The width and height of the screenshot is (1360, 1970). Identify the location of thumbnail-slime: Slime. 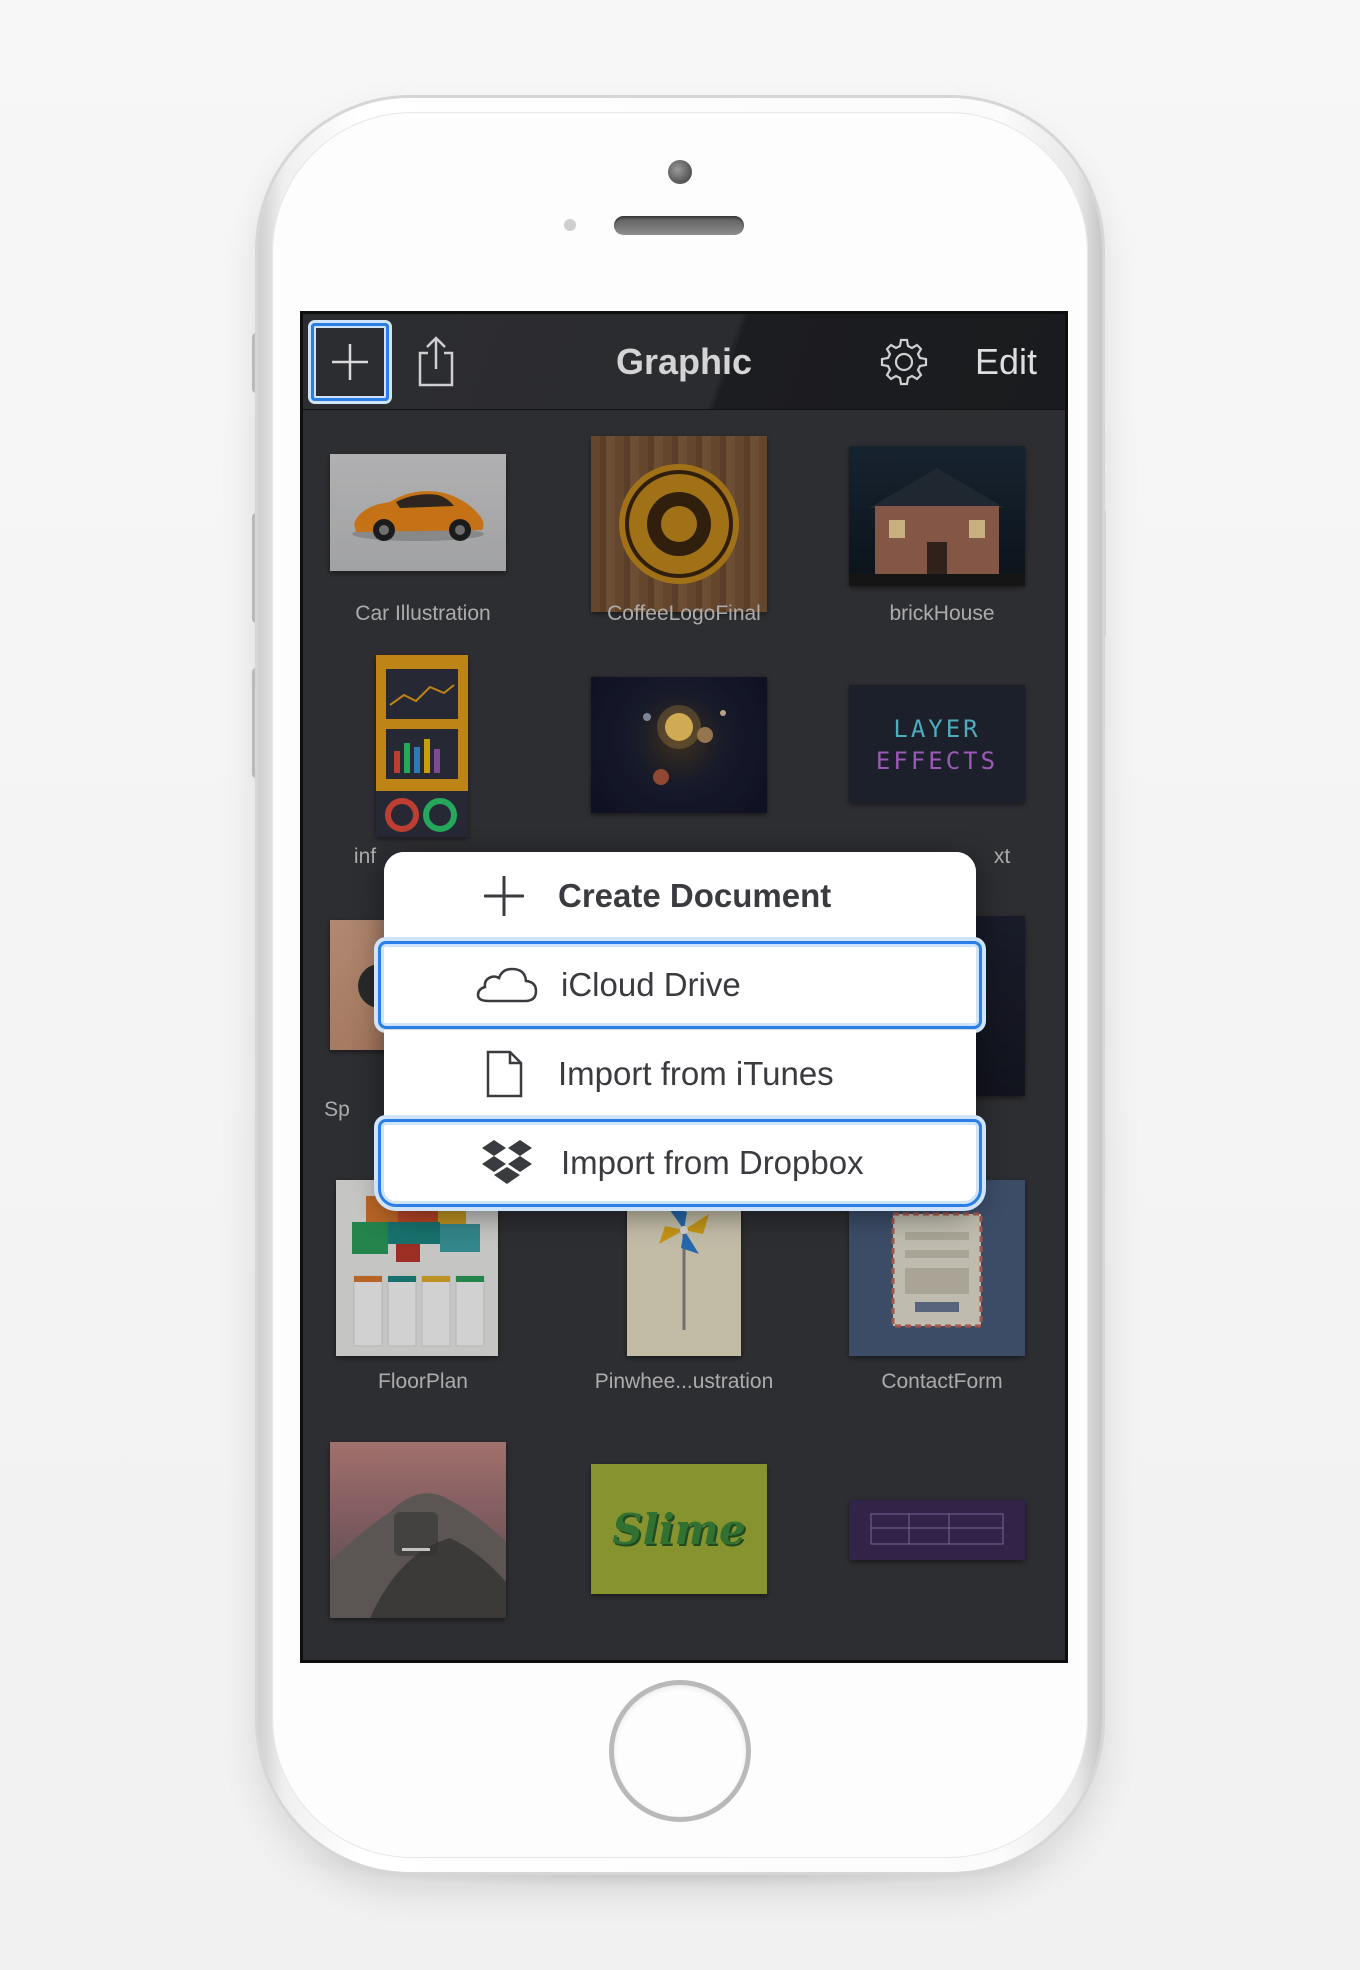
(679, 1529).